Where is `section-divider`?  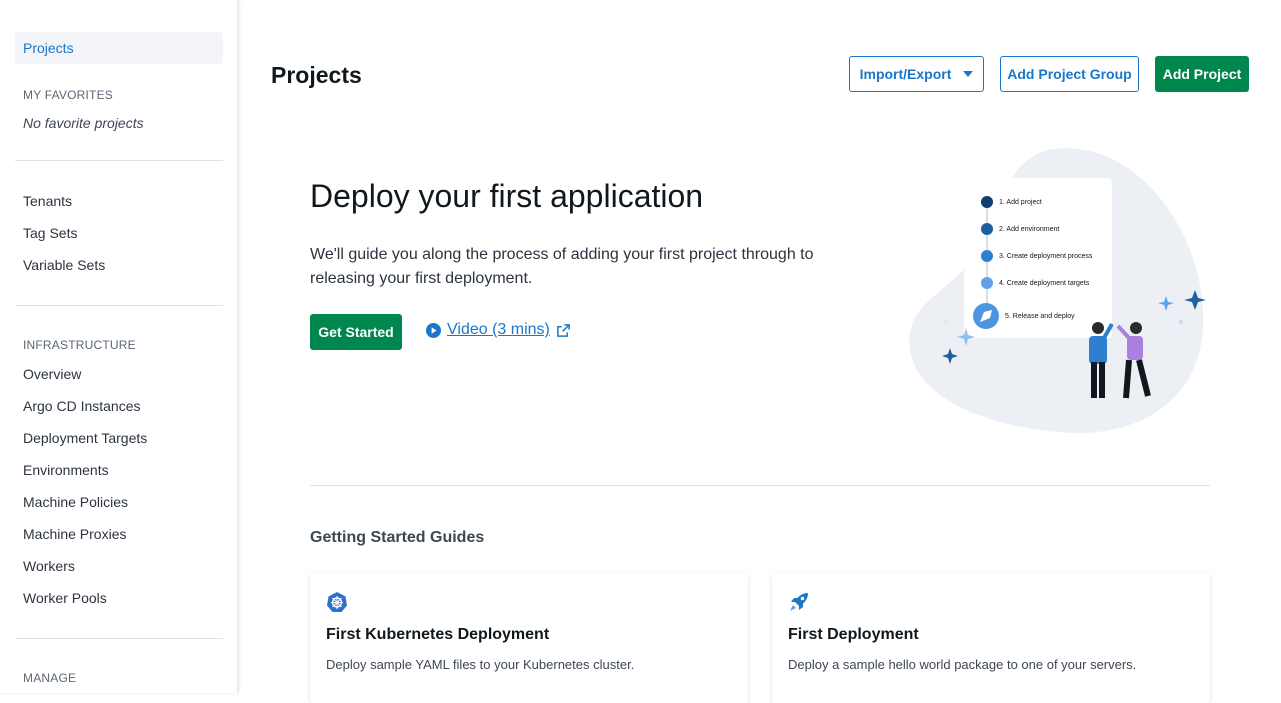 section-divider is located at coordinates (760, 485).